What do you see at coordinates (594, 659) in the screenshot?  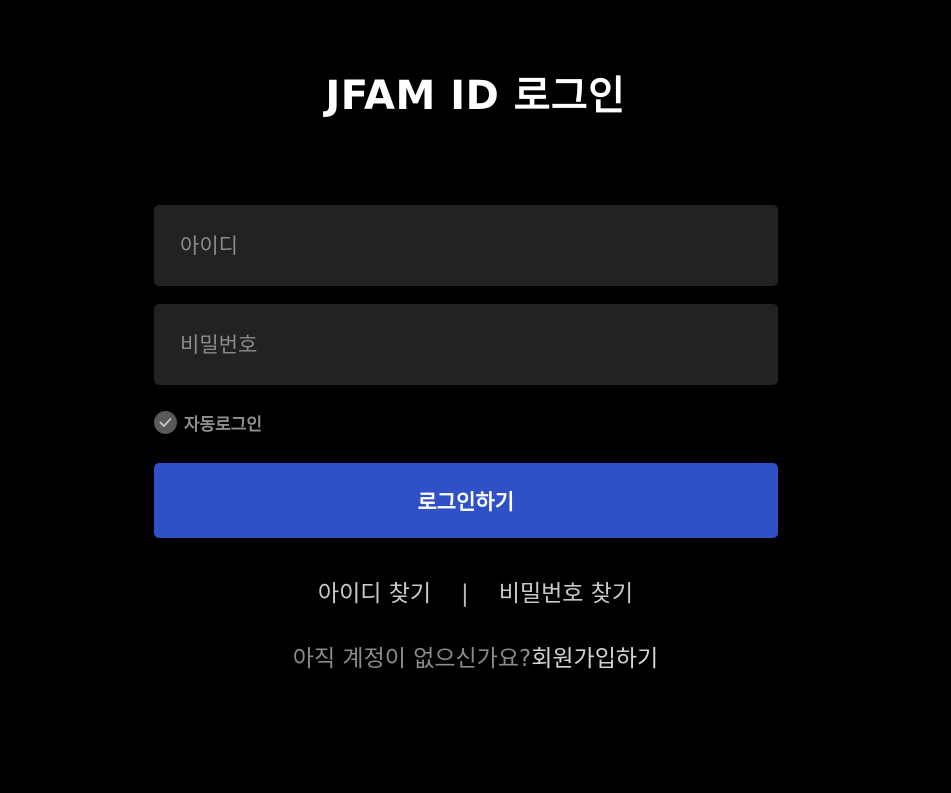 I see `signup-link: 회원가입하기` at bounding box center [594, 659].